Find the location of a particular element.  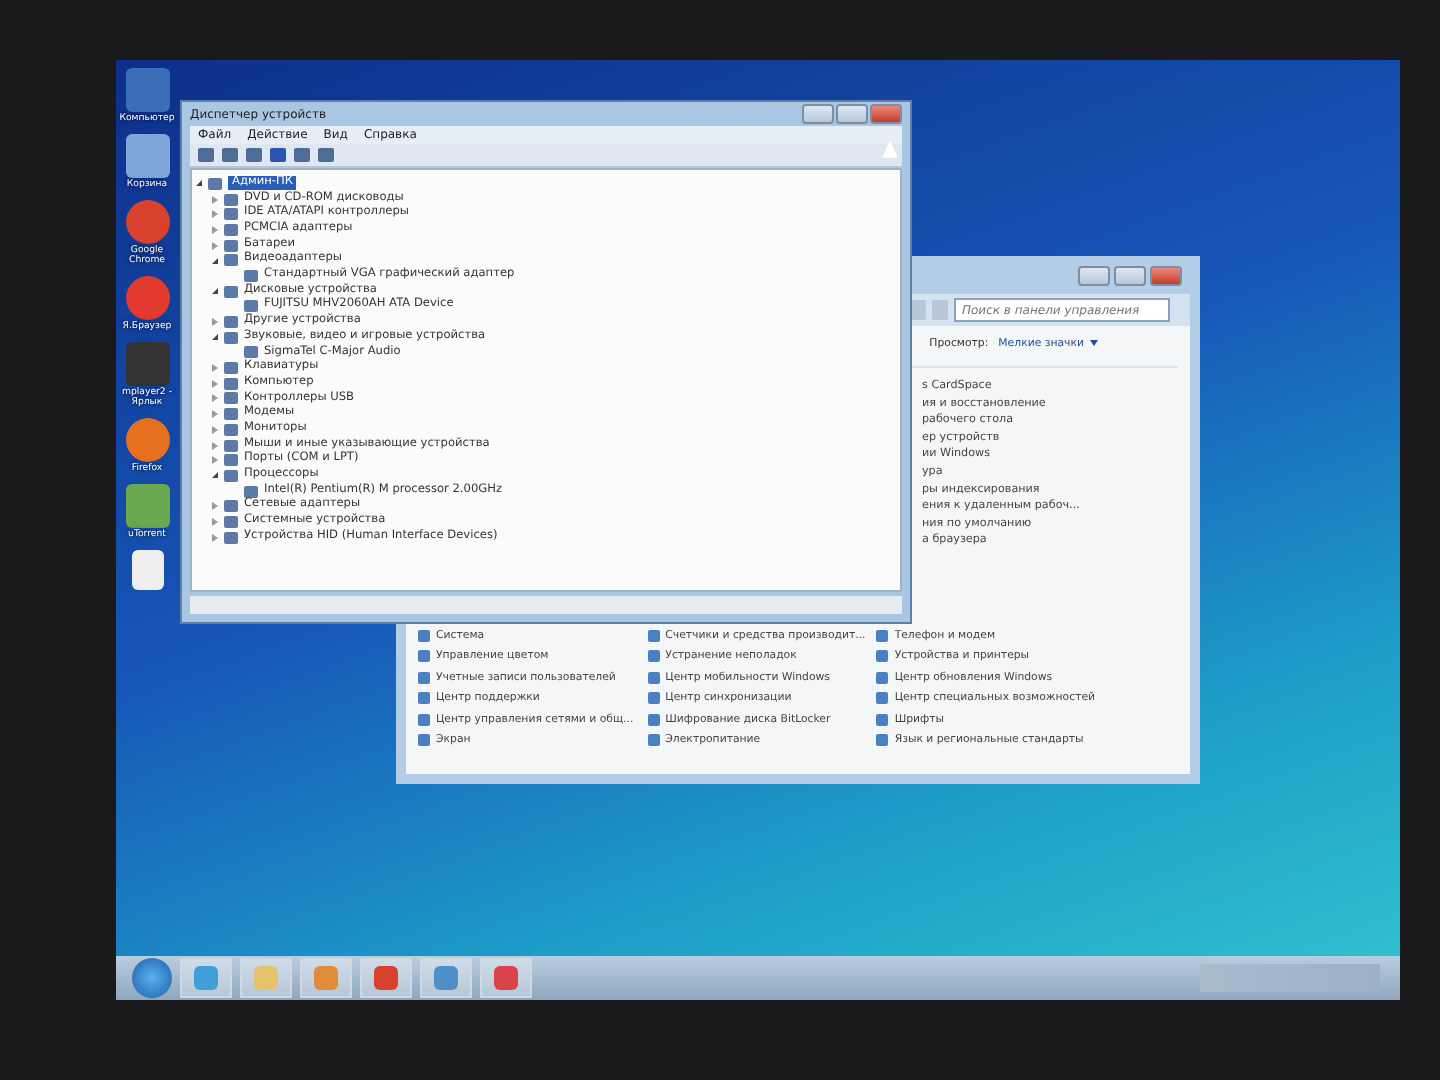

start-button is located at coordinates (152, 978).